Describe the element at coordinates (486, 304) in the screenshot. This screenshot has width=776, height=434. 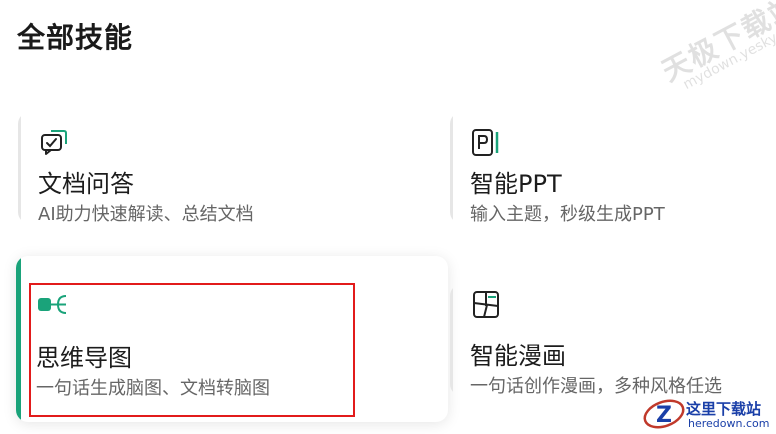
I see `comic-icon` at that location.